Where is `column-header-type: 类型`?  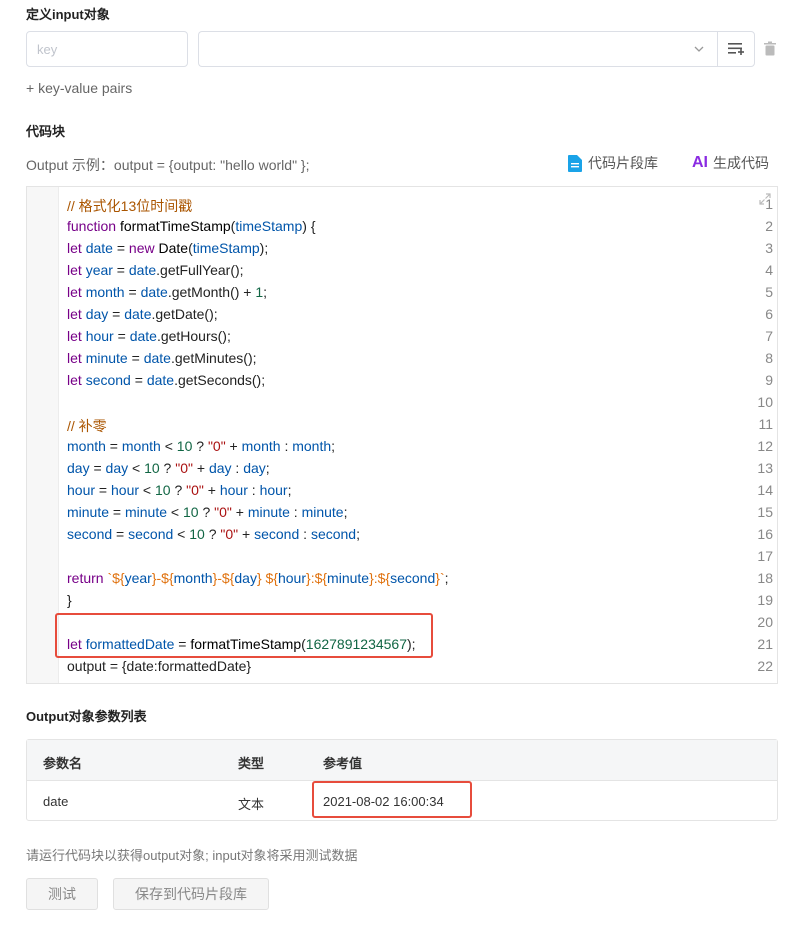
column-header-type: 类型 is located at coordinates (251, 763).